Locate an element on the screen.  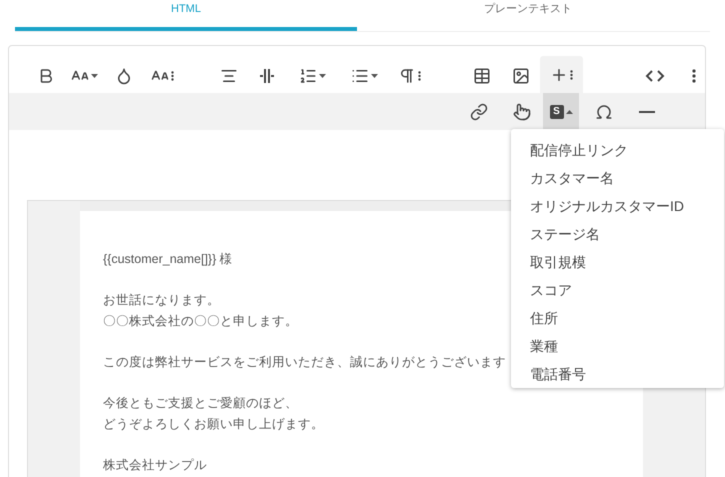
email-text-line: 今後ともご支援とご愛顧のほど、 is located at coordinates (200, 403).